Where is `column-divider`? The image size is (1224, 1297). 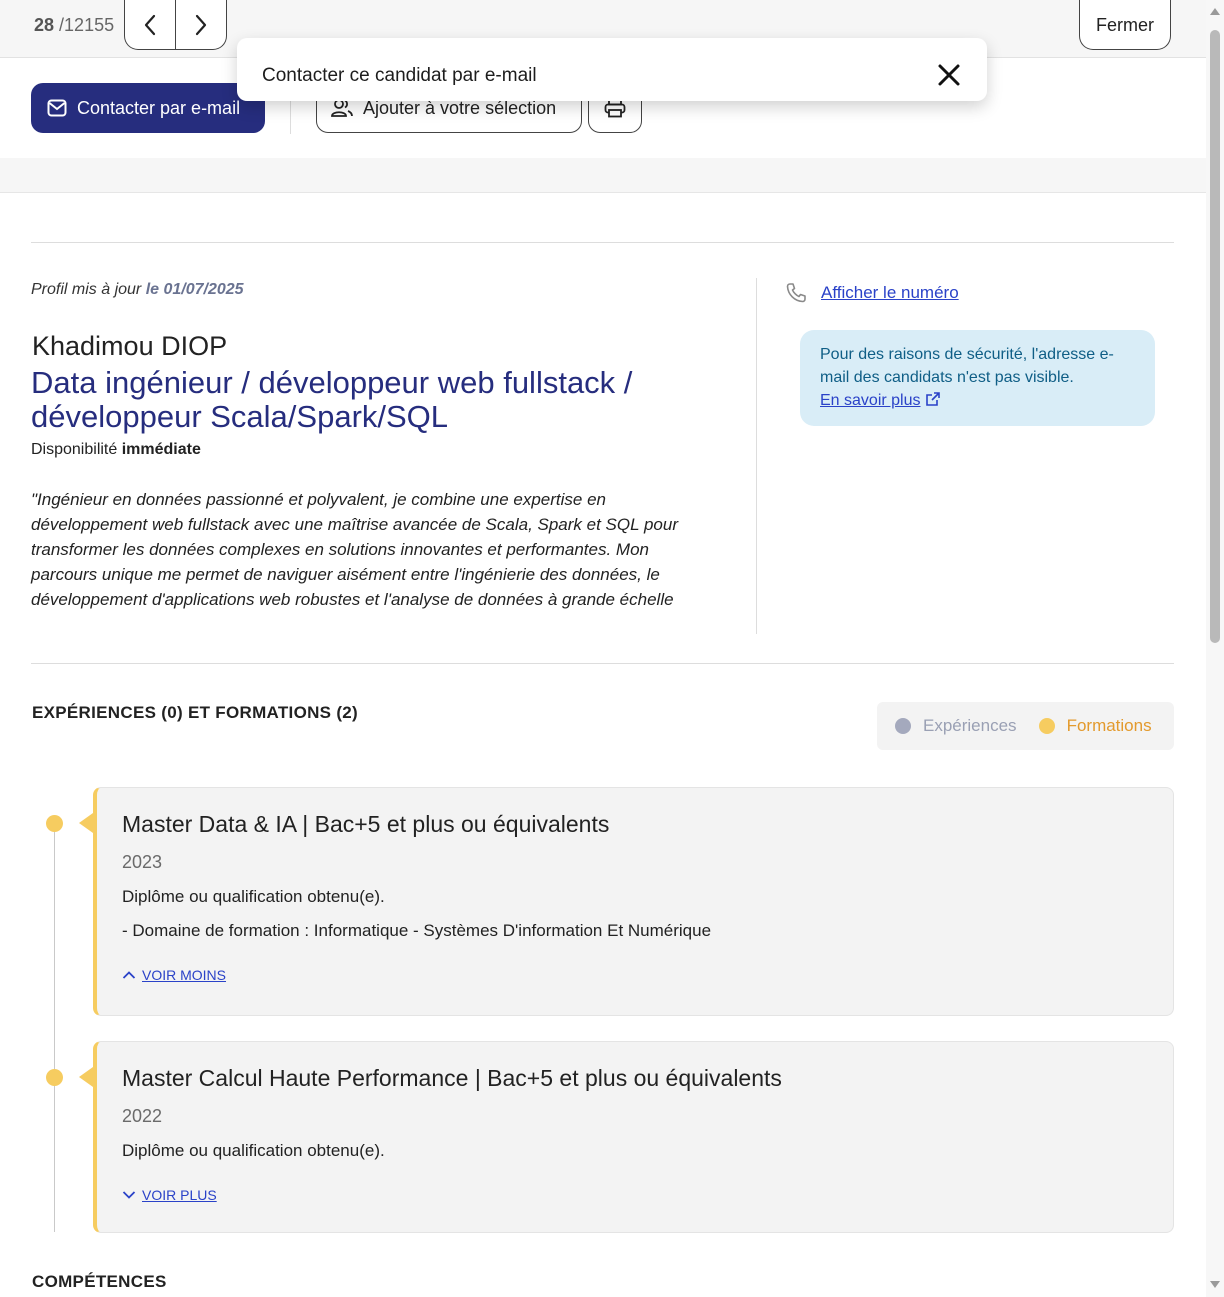 column-divider is located at coordinates (756, 456).